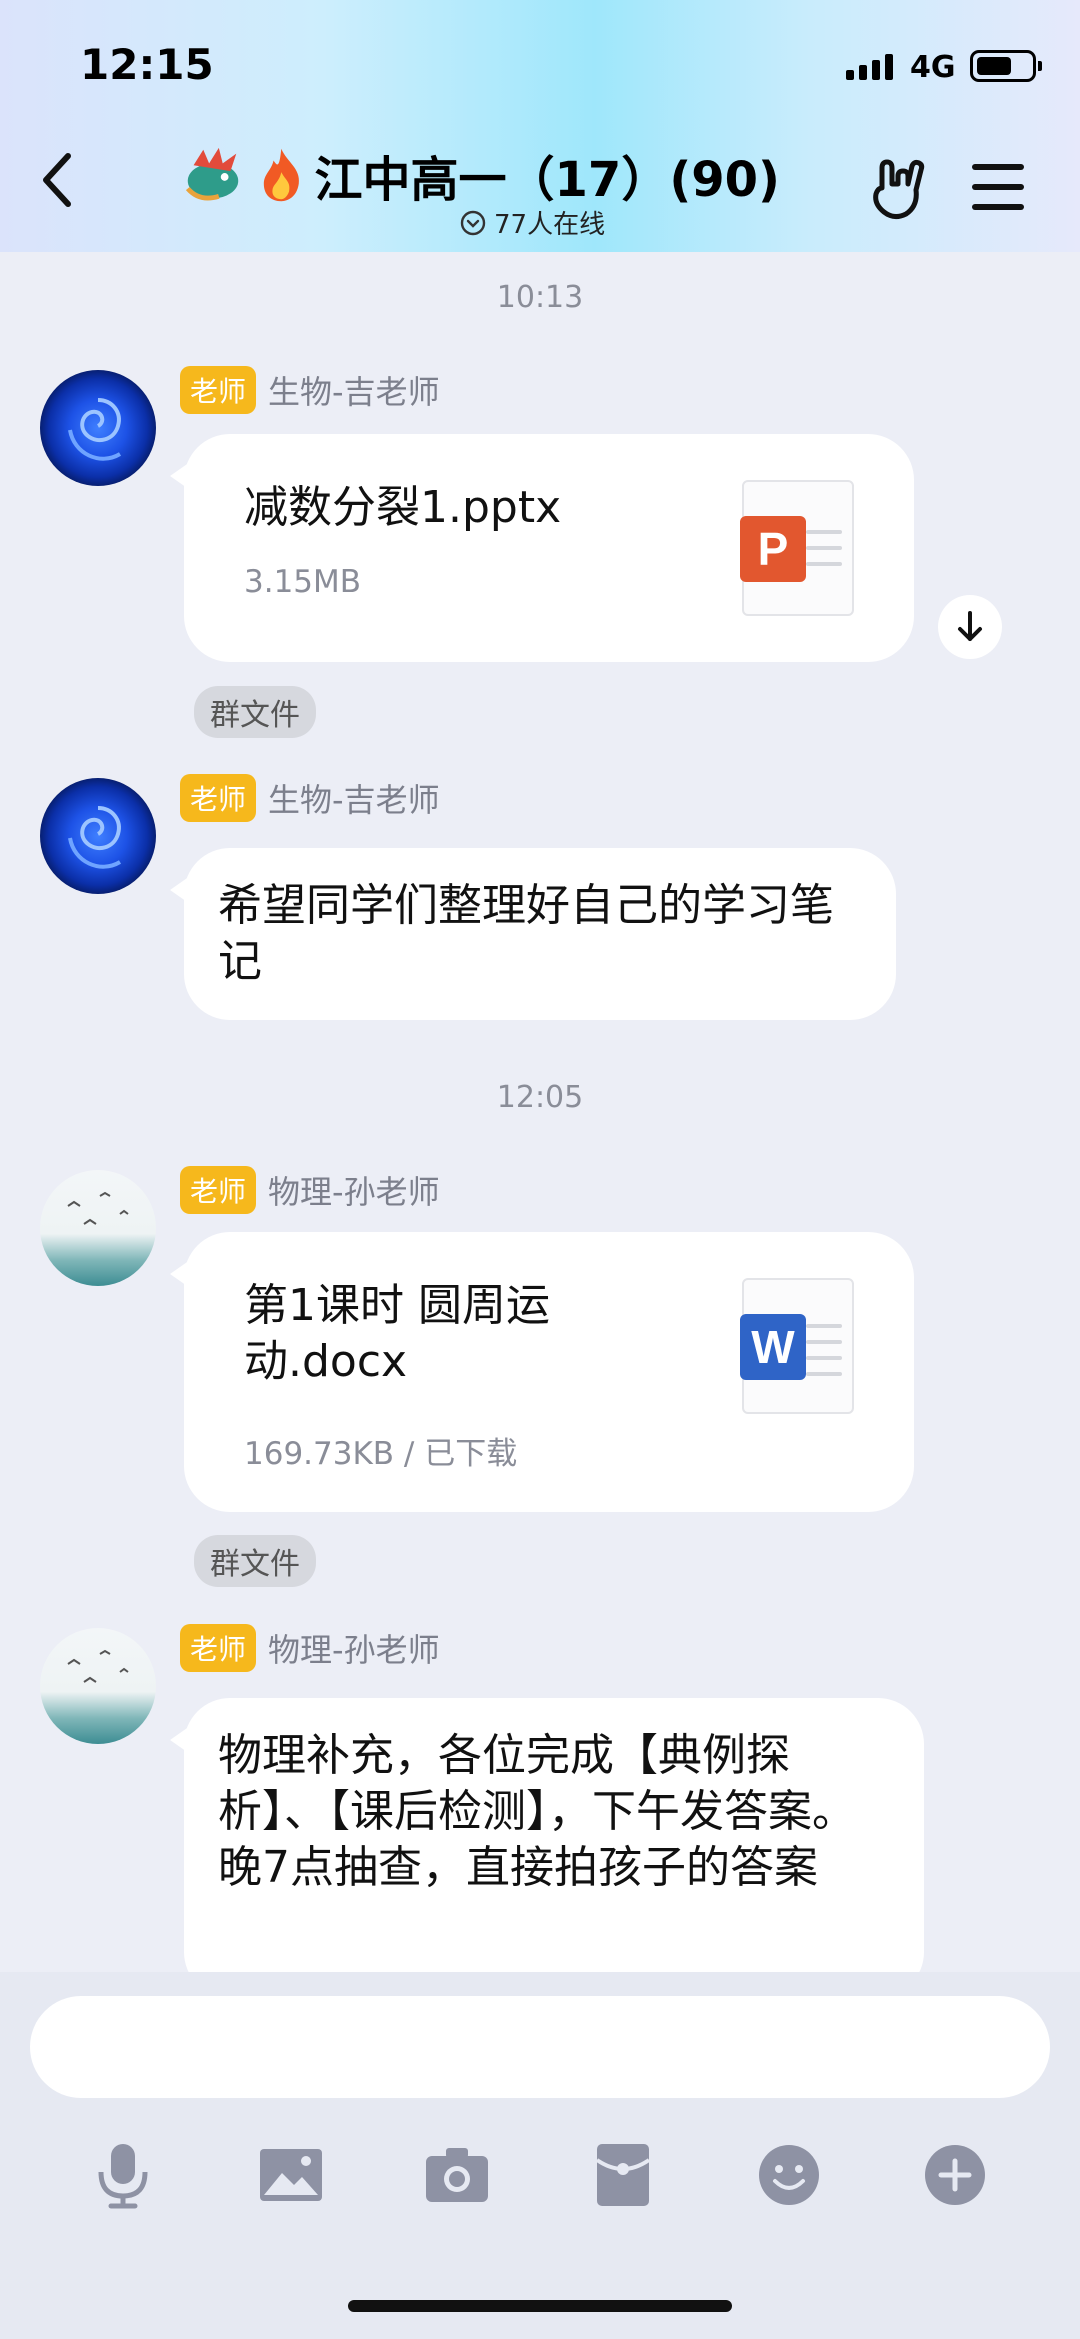  Describe the element at coordinates (147, 64) in the screenshot. I see `status-time: 12:15` at that location.